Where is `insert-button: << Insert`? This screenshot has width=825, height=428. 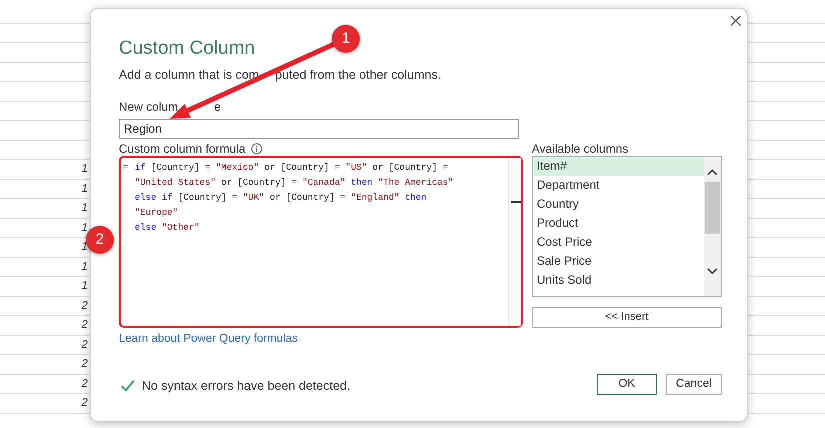 insert-button: << Insert is located at coordinates (627, 317).